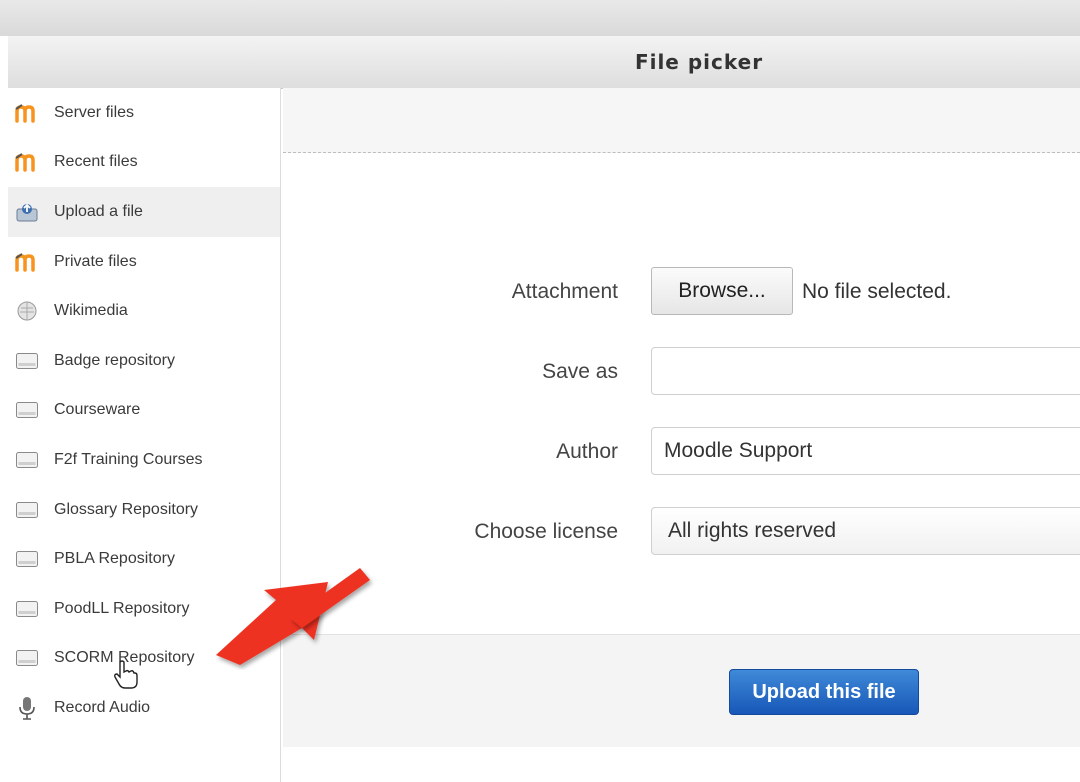  I want to click on save-as-row: Save as, so click(681, 372).